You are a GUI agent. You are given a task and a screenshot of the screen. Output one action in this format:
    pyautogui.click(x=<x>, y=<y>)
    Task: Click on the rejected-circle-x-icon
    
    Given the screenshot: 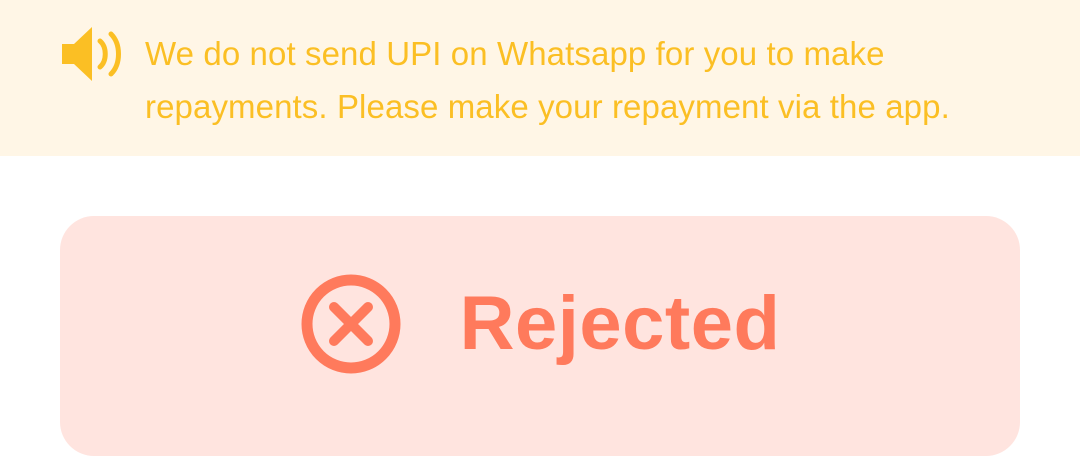 What is the action you would take?
    pyautogui.click(x=351, y=324)
    